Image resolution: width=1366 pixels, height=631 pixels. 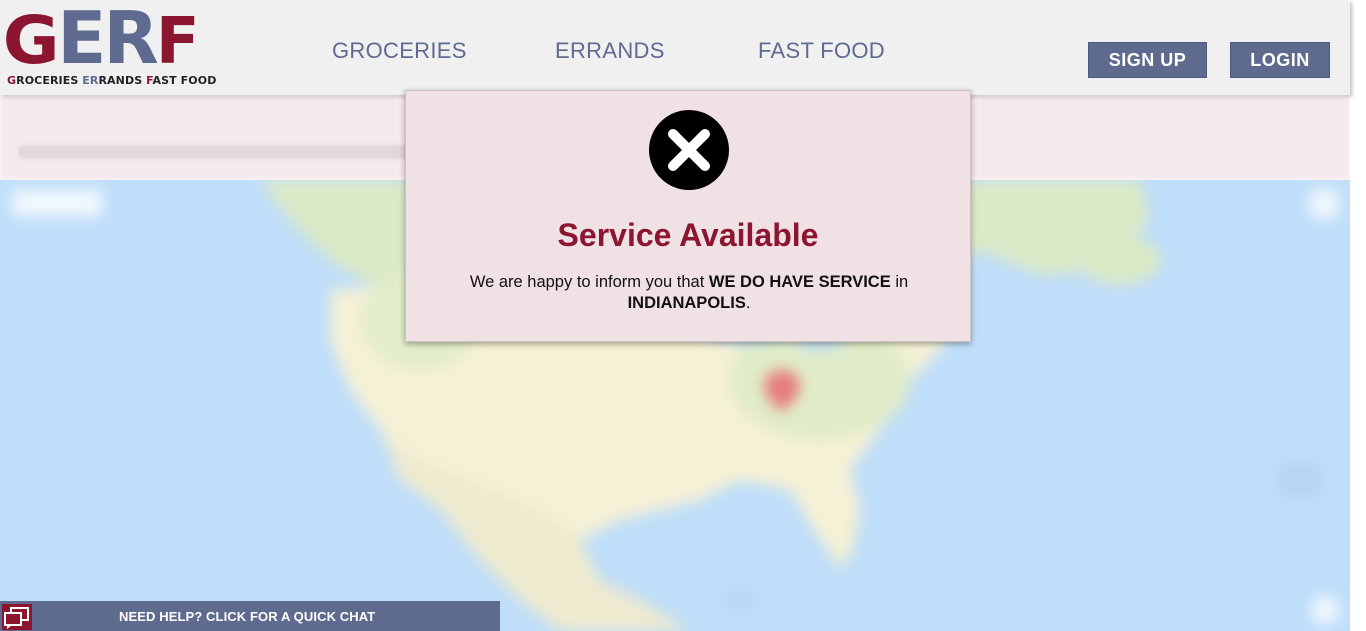 I want to click on quick-chat-bar: NEED HELP? CLICK FOR A QUICK CHAT, so click(x=250, y=616).